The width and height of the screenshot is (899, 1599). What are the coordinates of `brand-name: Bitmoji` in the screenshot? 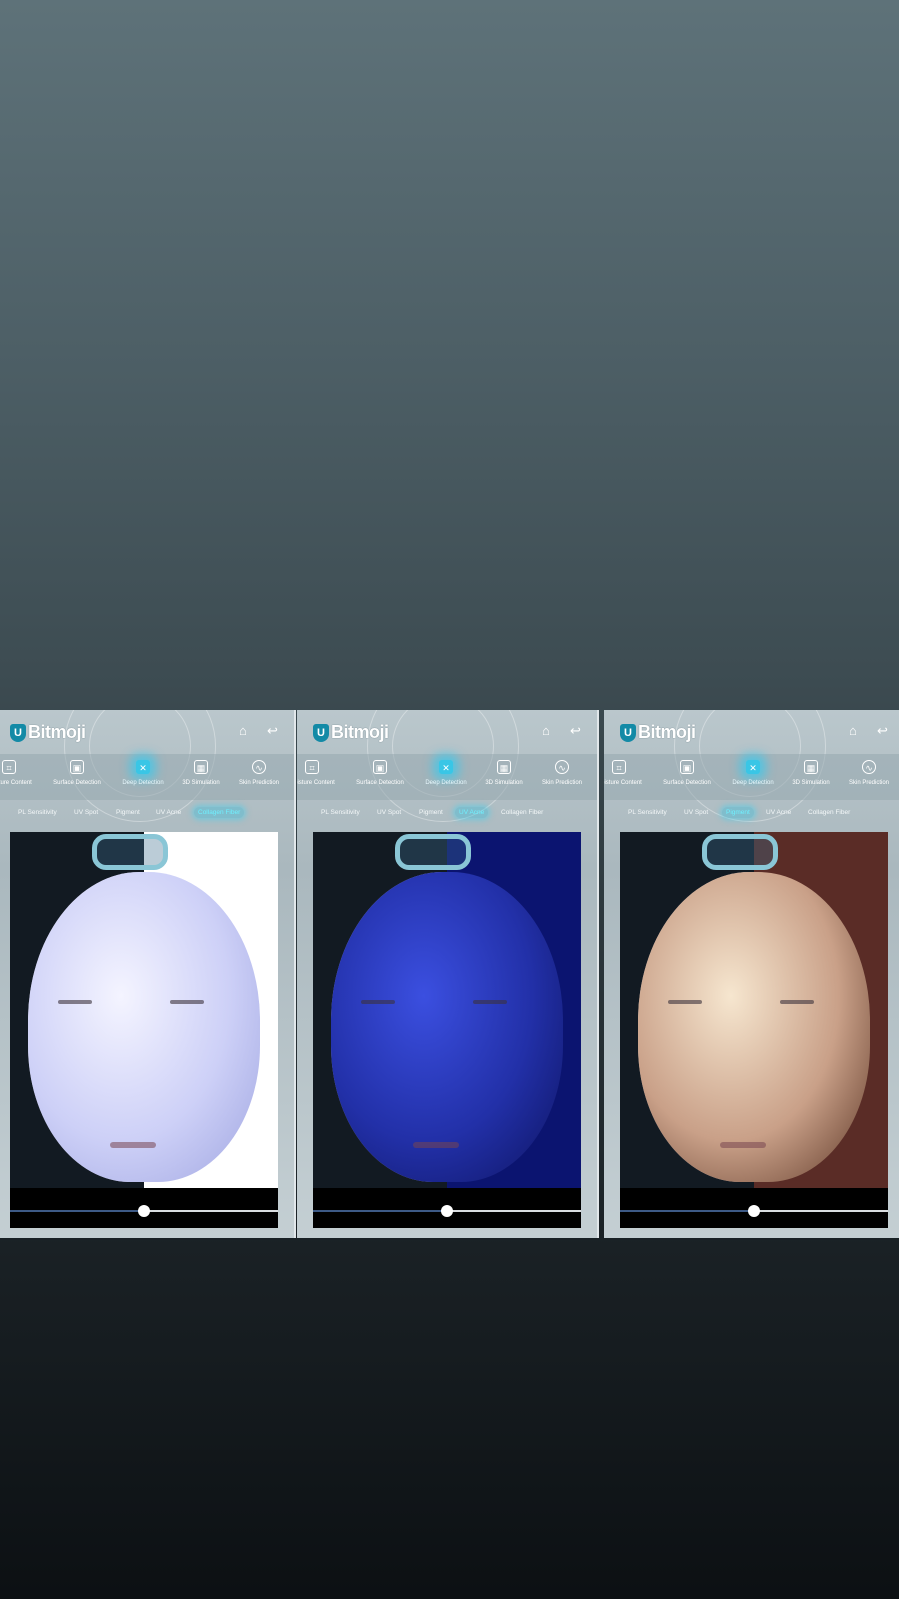 It's located at (57, 732).